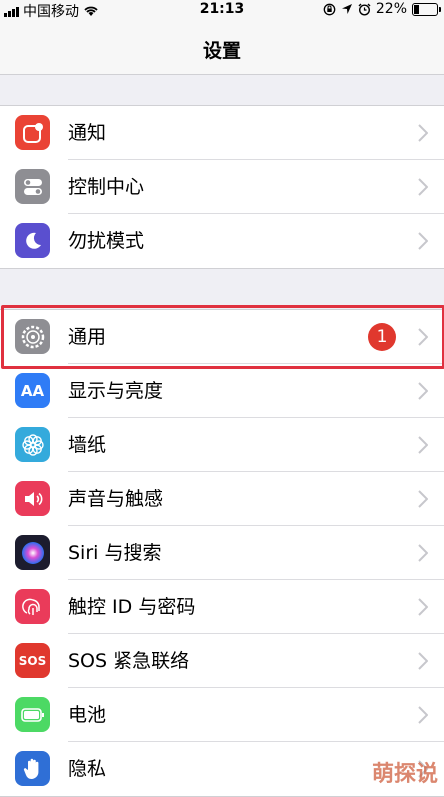  What do you see at coordinates (87, 133) in the screenshot?
I see `row-label: 通知` at bounding box center [87, 133].